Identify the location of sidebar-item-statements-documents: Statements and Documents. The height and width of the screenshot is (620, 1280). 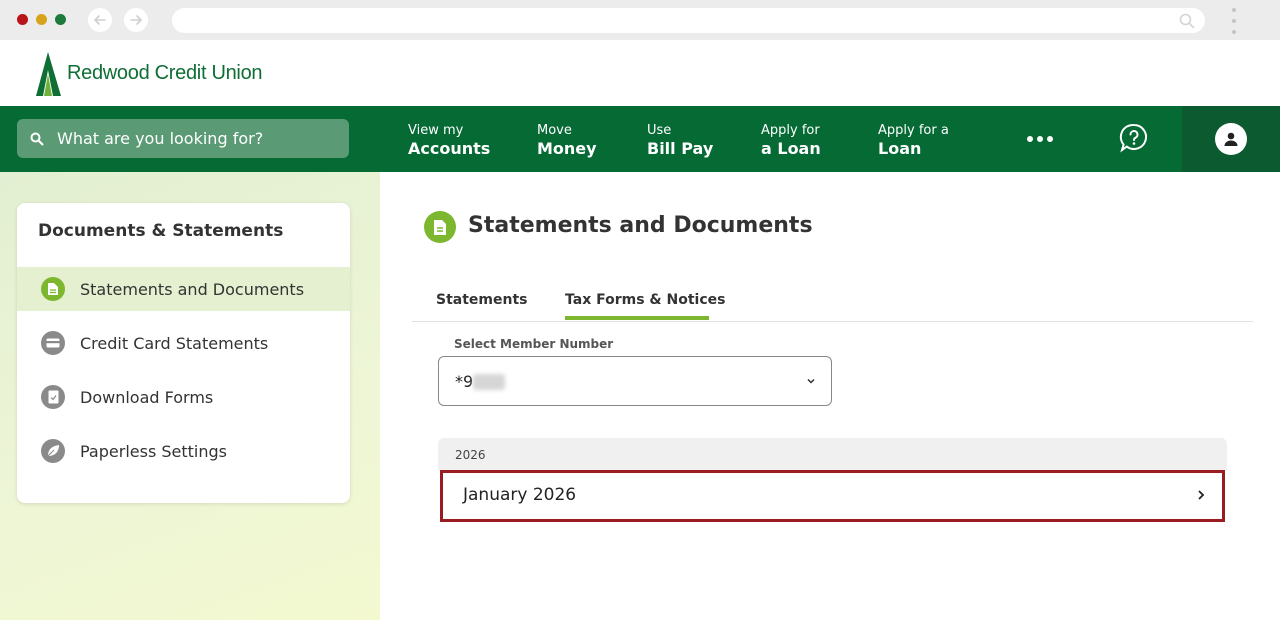
(183, 289).